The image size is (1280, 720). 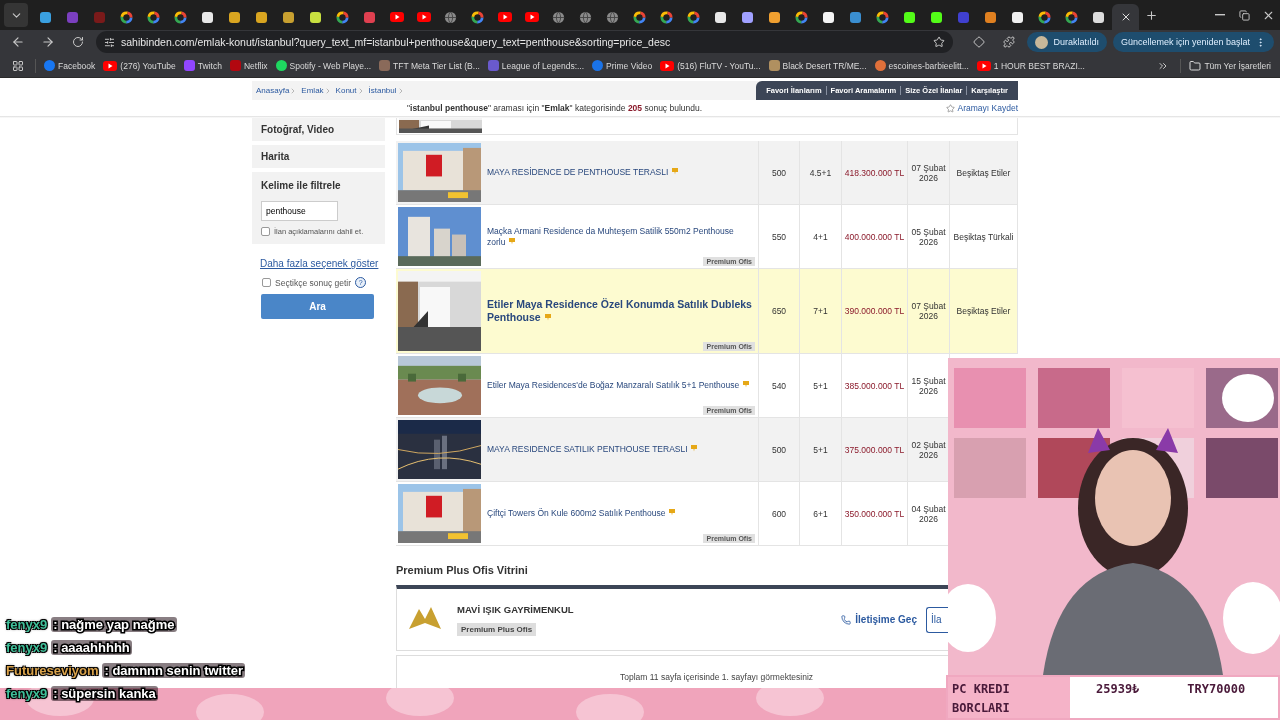 What do you see at coordinates (78, 42) in the screenshot?
I see `reload-icon` at bounding box center [78, 42].